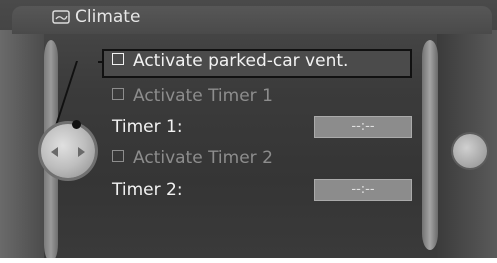 This screenshot has width=497, height=263. I want to click on menu-item-label: Timer 1:, so click(147, 127).